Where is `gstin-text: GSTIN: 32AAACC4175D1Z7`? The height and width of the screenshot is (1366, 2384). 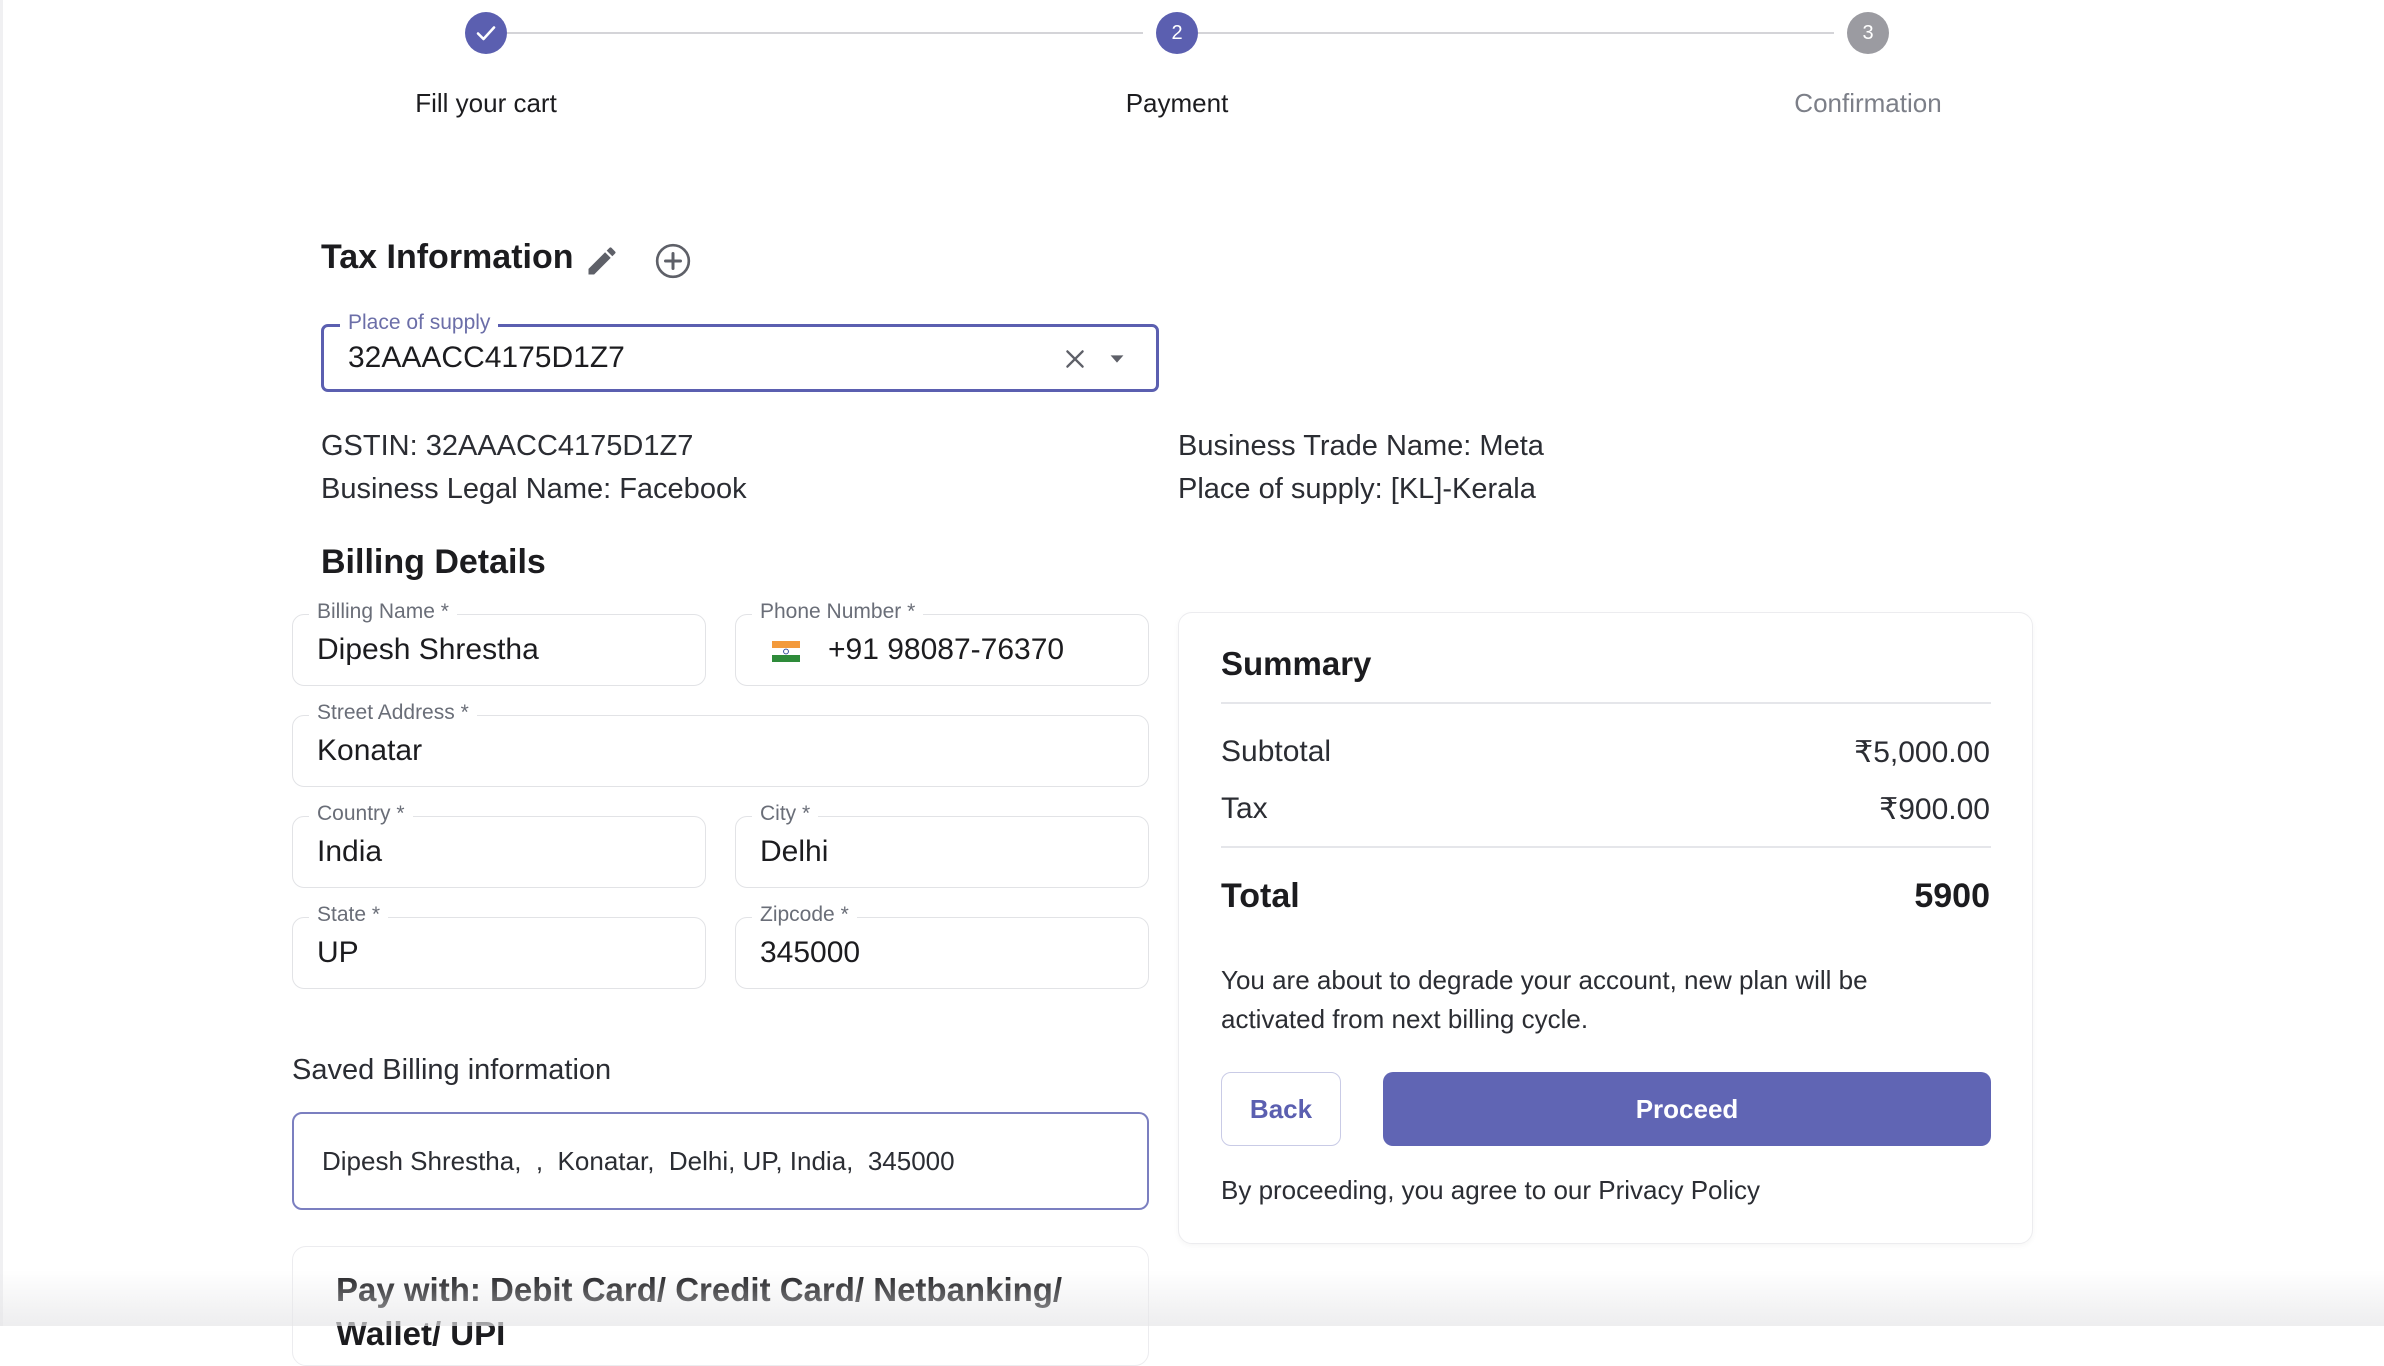 gstin-text: GSTIN: 32AAACC4175D1Z7 is located at coordinates (507, 446).